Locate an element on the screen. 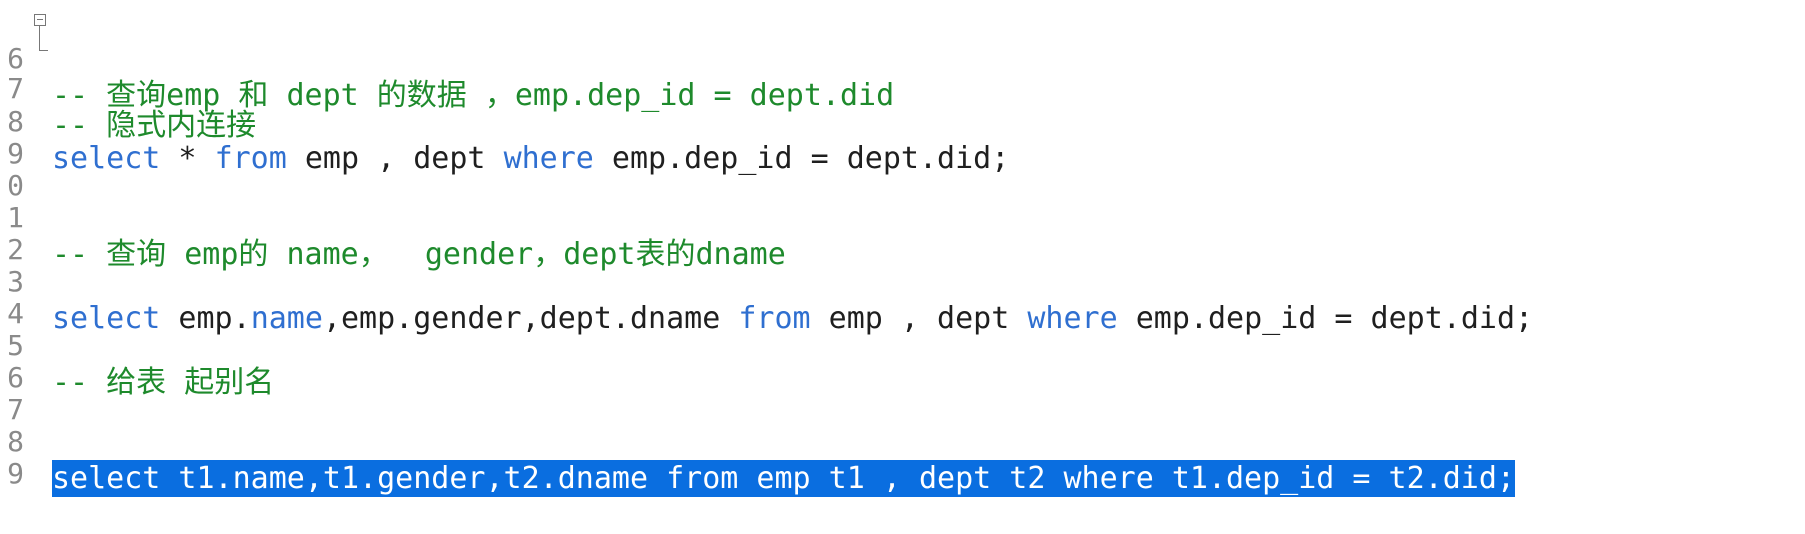 The image size is (1805, 534). code-line: 9 is located at coordinates (902, 454).